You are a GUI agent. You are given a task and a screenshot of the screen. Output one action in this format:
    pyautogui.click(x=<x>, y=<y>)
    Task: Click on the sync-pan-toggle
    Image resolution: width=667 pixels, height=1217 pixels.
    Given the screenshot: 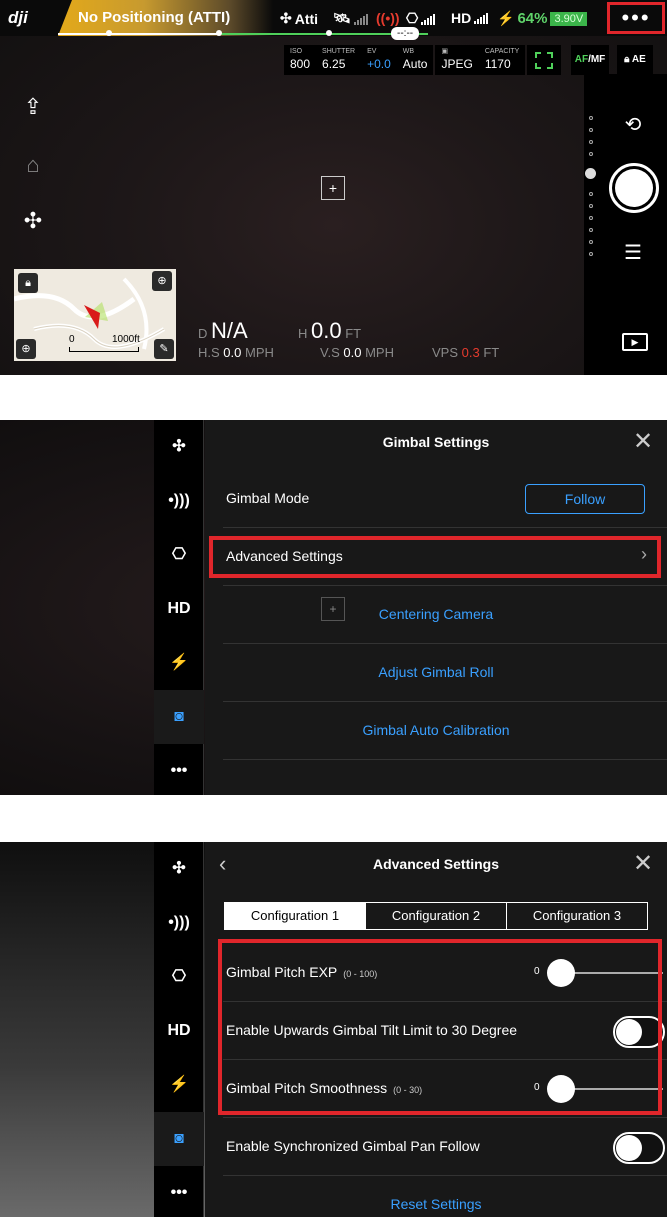 What is the action you would take?
    pyautogui.click(x=639, y=1148)
    